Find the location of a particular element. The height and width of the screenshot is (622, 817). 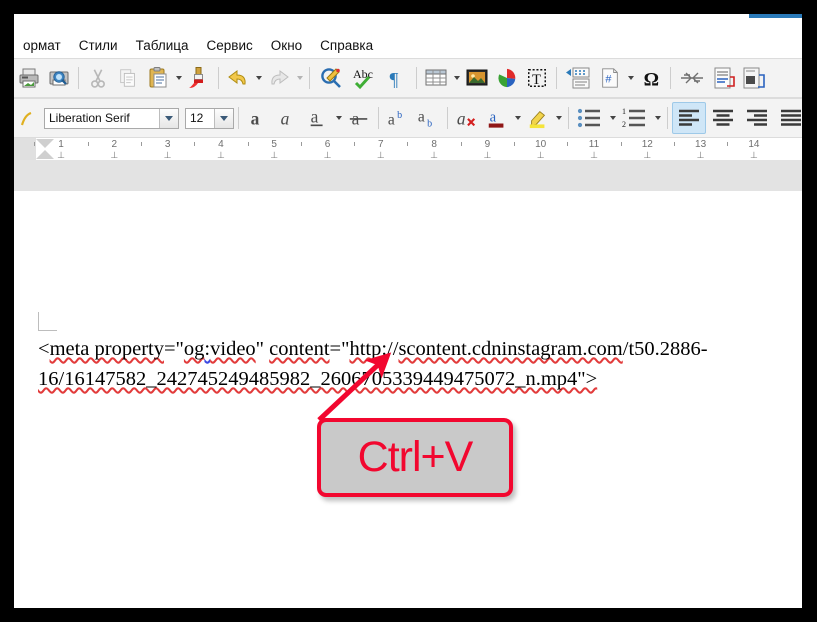

first-line-indent-marker is located at coordinates (45, 143).